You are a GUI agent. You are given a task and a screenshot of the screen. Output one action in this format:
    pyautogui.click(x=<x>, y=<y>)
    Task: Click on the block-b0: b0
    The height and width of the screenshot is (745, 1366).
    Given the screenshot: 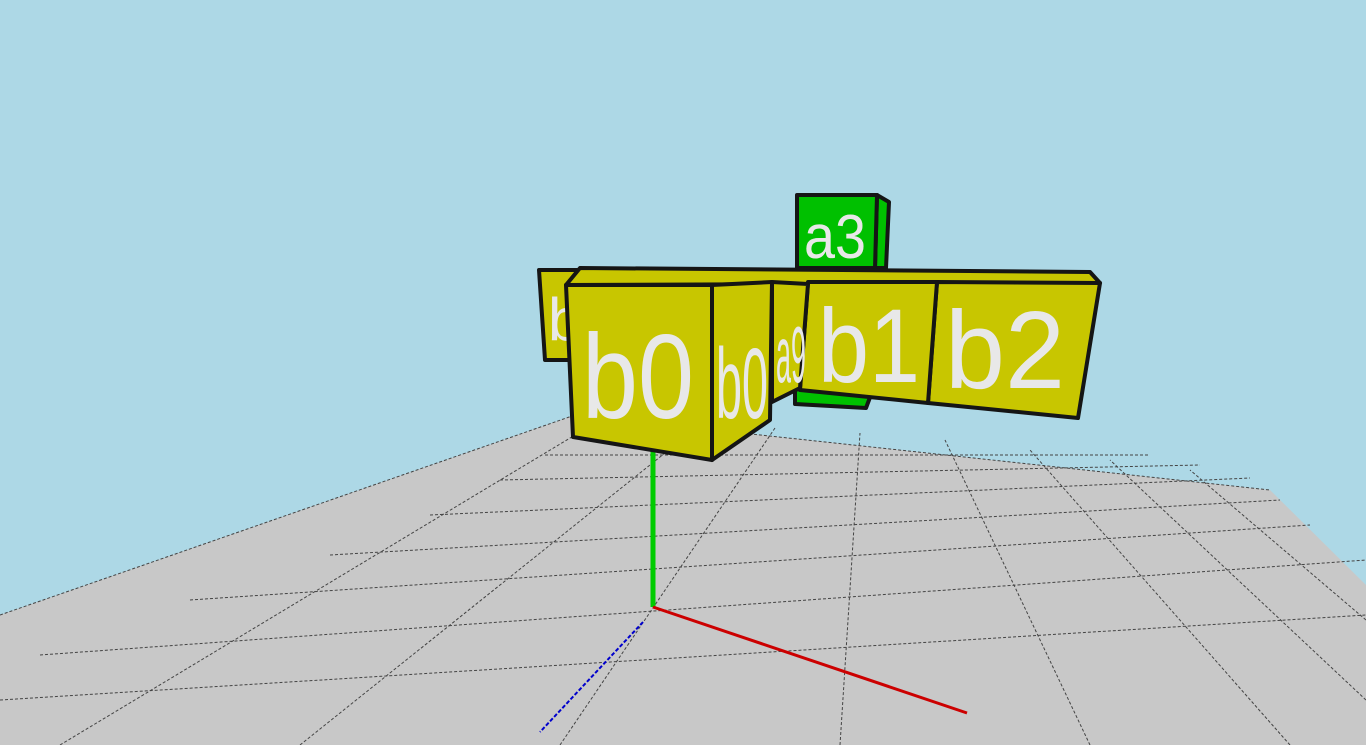 What is the action you would take?
    pyautogui.click(x=639, y=372)
    